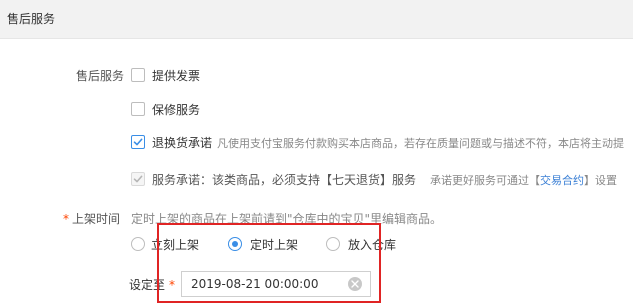 The height and width of the screenshot is (303, 633). I want to click on invoice-label: 提供发票, so click(176, 75).